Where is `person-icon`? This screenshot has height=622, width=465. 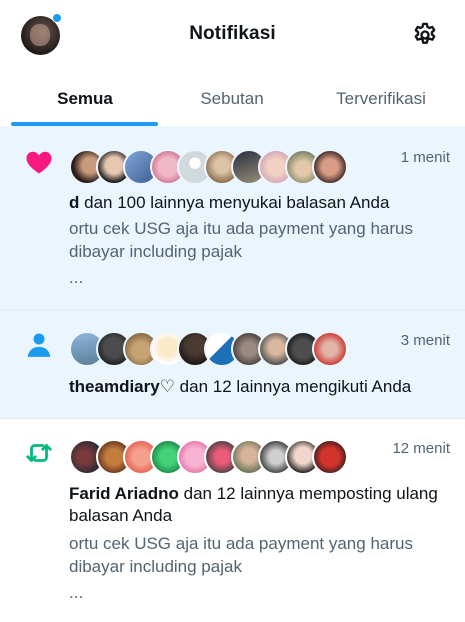 person-icon is located at coordinates (39, 345).